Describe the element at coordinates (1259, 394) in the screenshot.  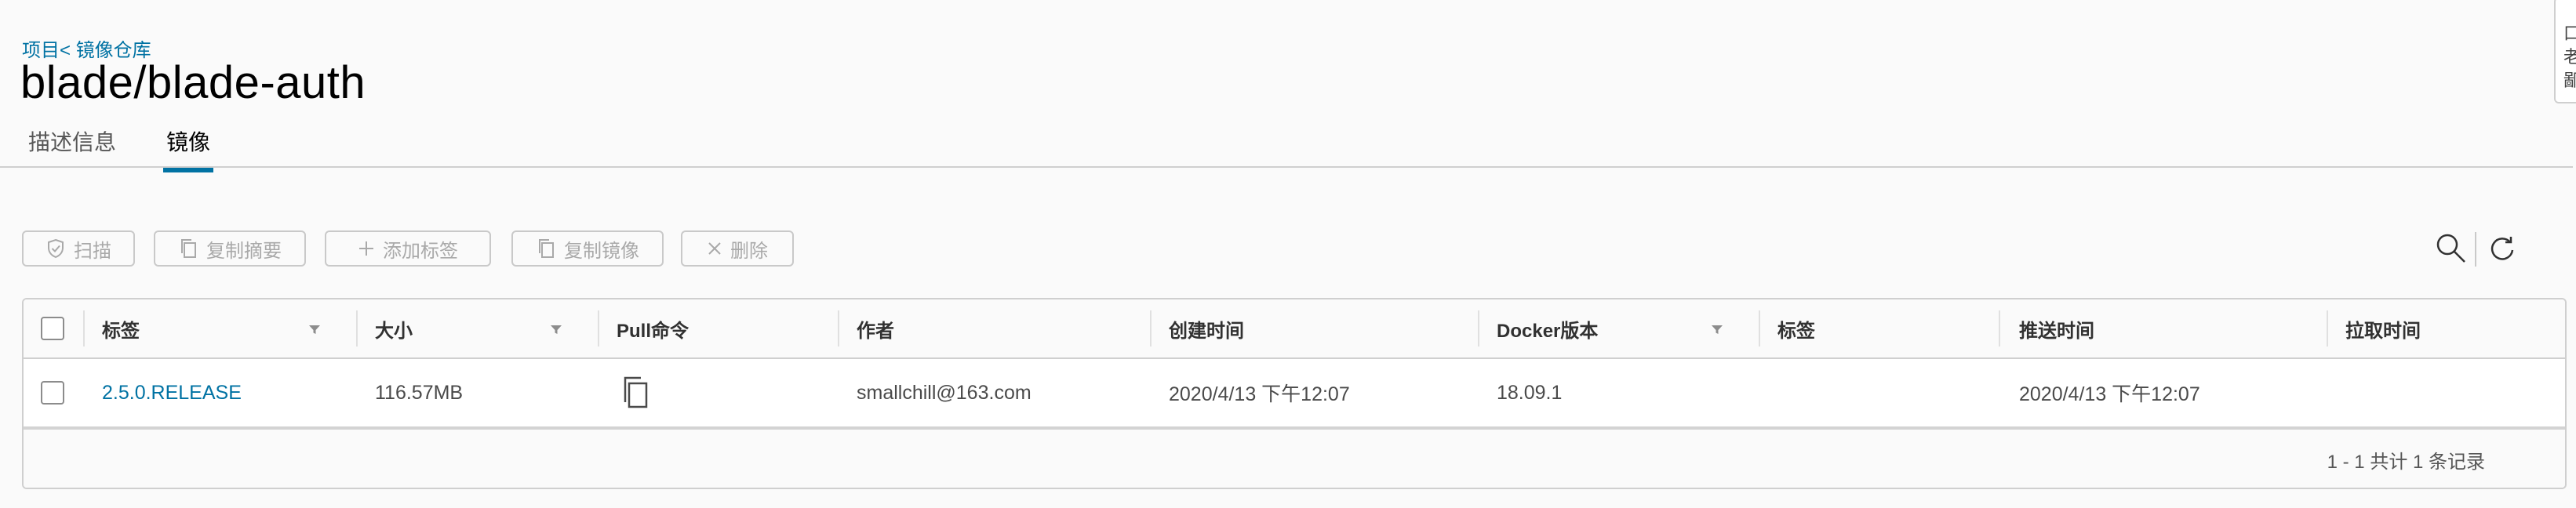
I see `created-time-cell: 2020/4/13 下午12:07` at that location.